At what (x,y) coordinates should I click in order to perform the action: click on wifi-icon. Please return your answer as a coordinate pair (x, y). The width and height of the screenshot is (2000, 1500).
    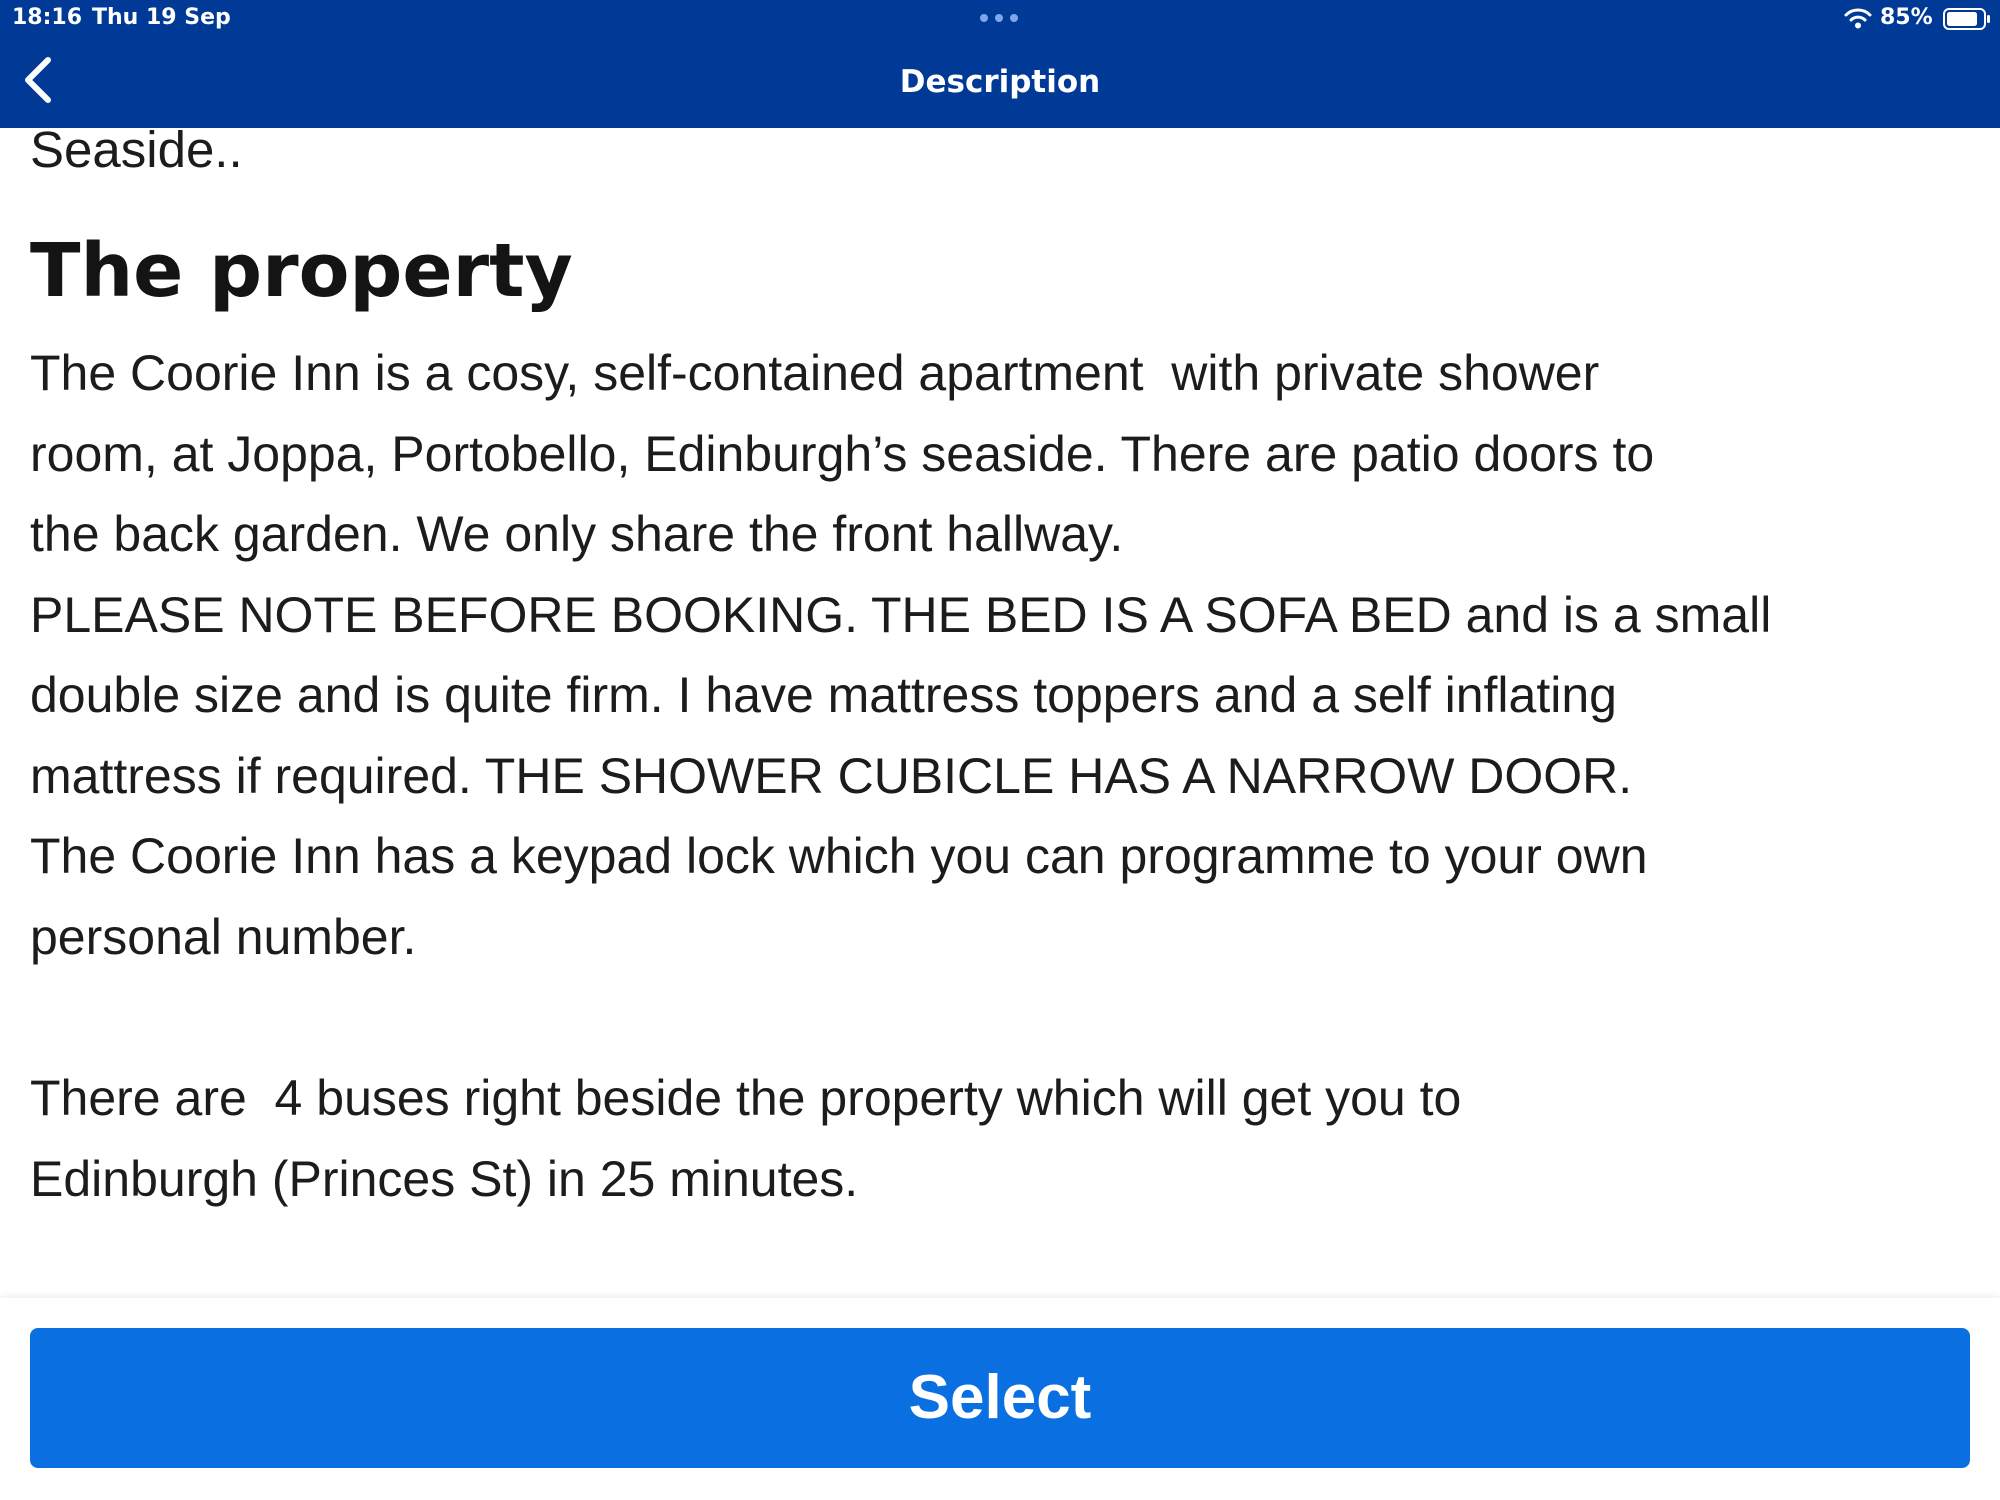
    Looking at the image, I should click on (1858, 18).